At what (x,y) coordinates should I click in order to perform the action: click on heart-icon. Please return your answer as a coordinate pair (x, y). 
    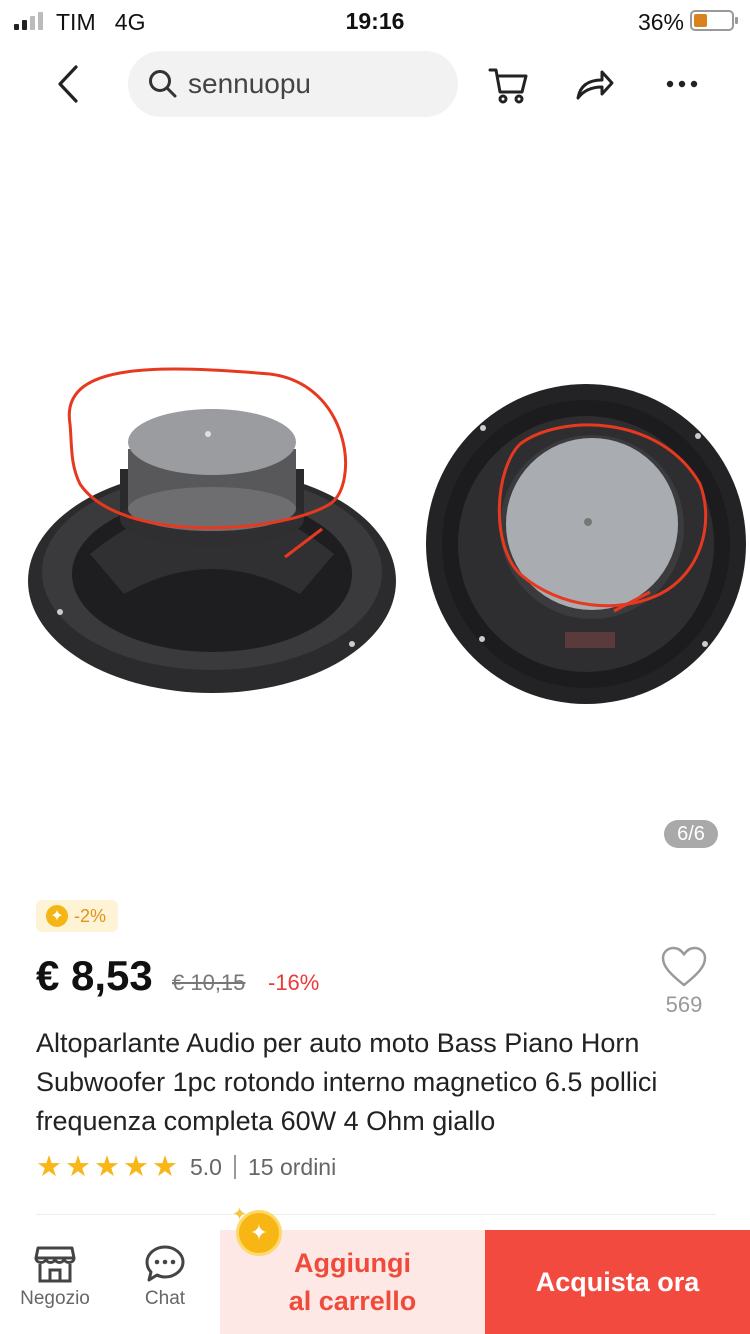
    Looking at the image, I should click on (684, 966).